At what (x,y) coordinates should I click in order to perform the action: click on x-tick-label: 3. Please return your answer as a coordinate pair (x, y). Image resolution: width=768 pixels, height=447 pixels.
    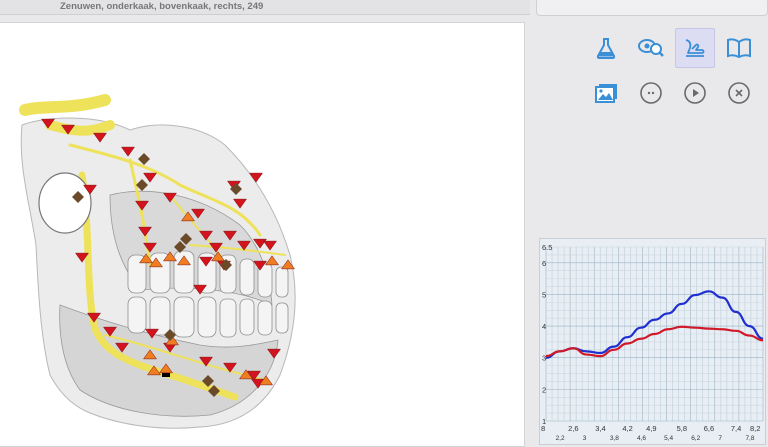
    Looking at the image, I should click on (585, 438).